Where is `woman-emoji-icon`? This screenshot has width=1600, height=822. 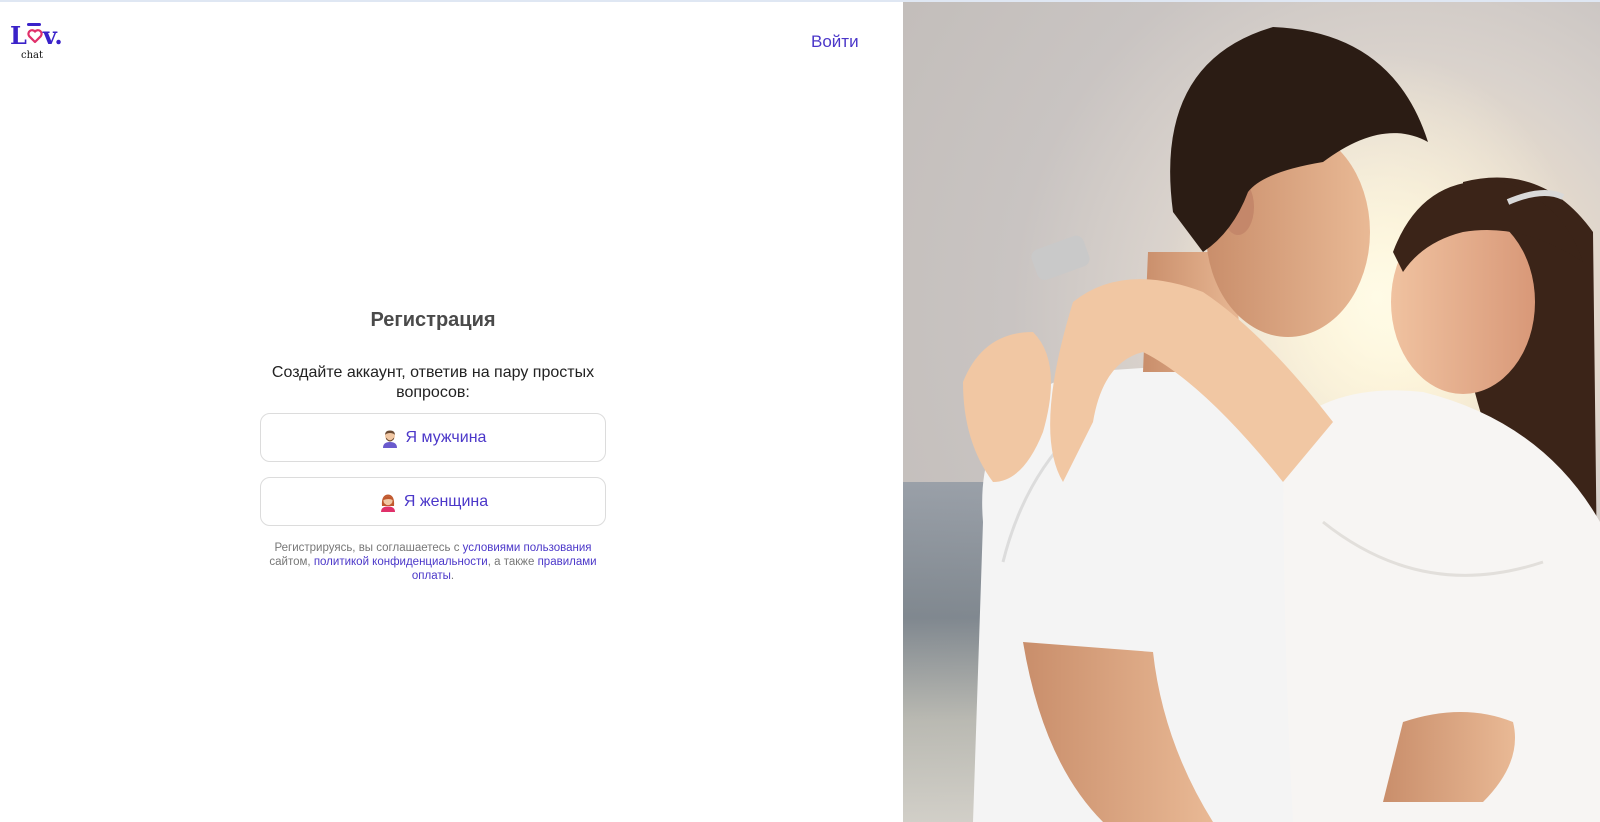
woman-emoji-icon is located at coordinates (387, 503).